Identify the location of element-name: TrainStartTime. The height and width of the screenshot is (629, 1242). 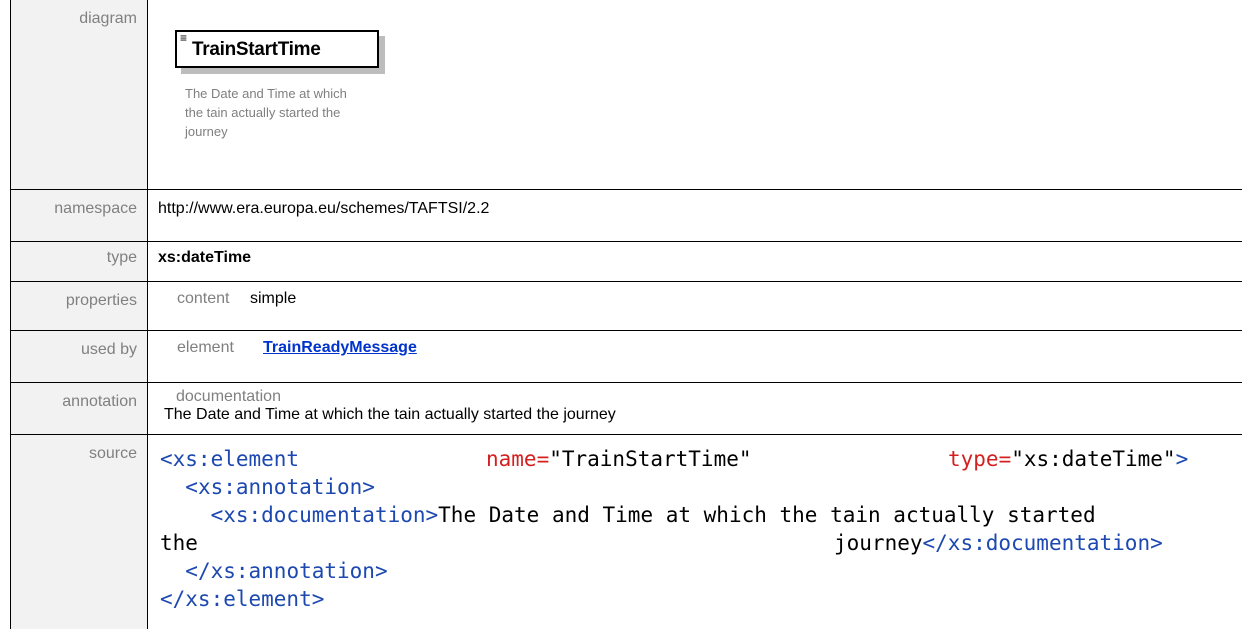
(256, 50).